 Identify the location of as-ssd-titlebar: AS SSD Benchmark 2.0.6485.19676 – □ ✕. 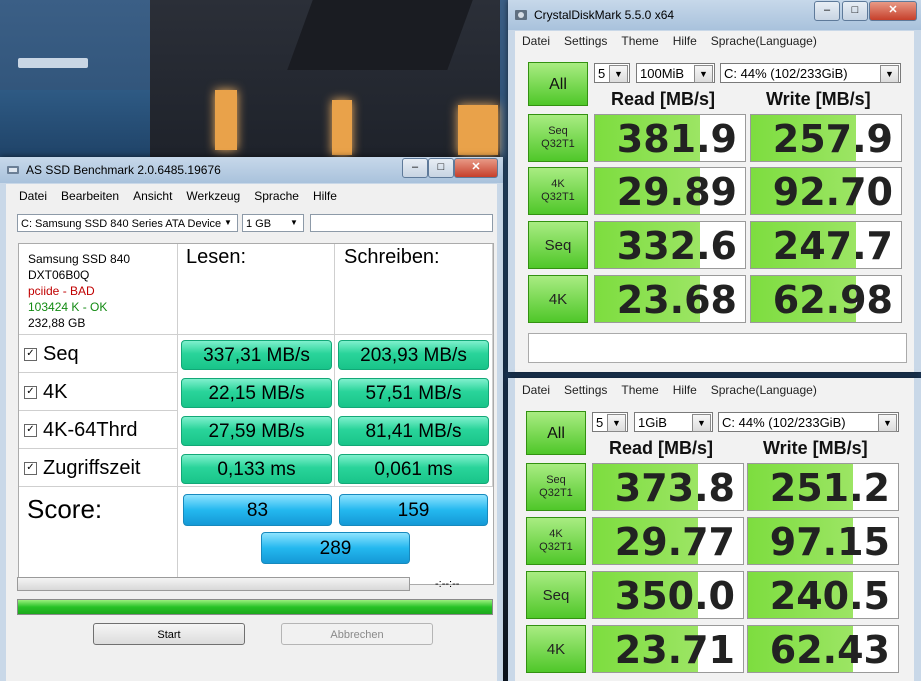
(251, 170).